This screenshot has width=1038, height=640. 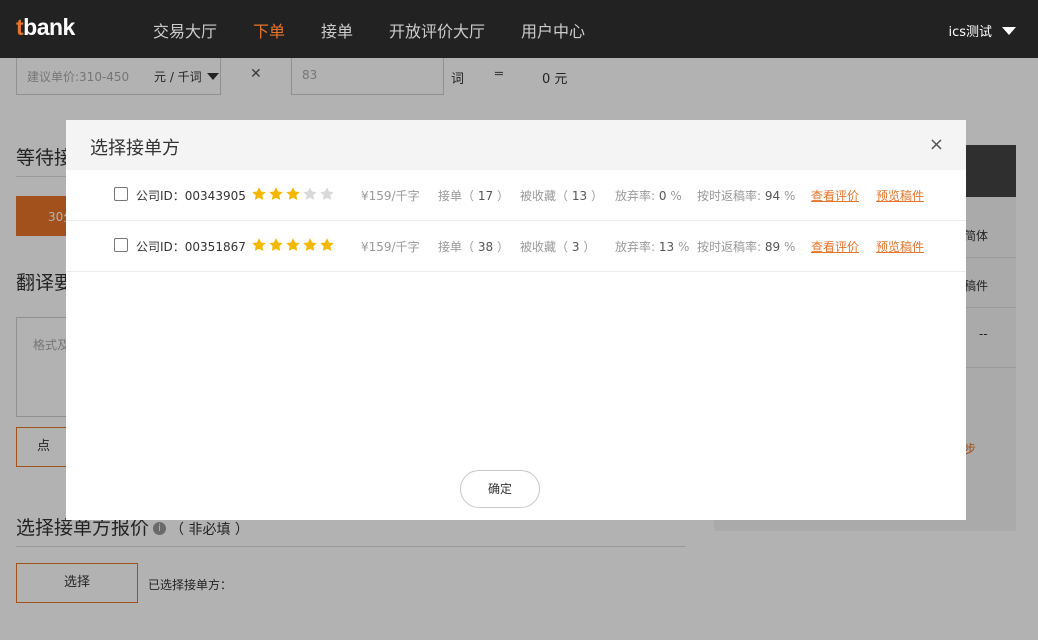 What do you see at coordinates (1009, 30) in the screenshot?
I see `chevron-down-icon` at bounding box center [1009, 30].